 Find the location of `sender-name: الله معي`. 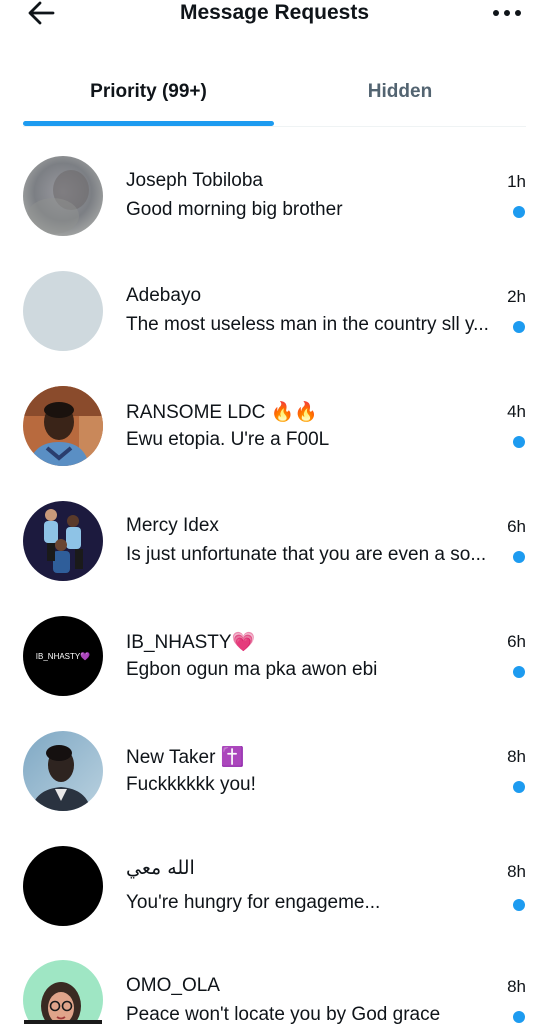

sender-name: الله معي is located at coordinates (160, 868).